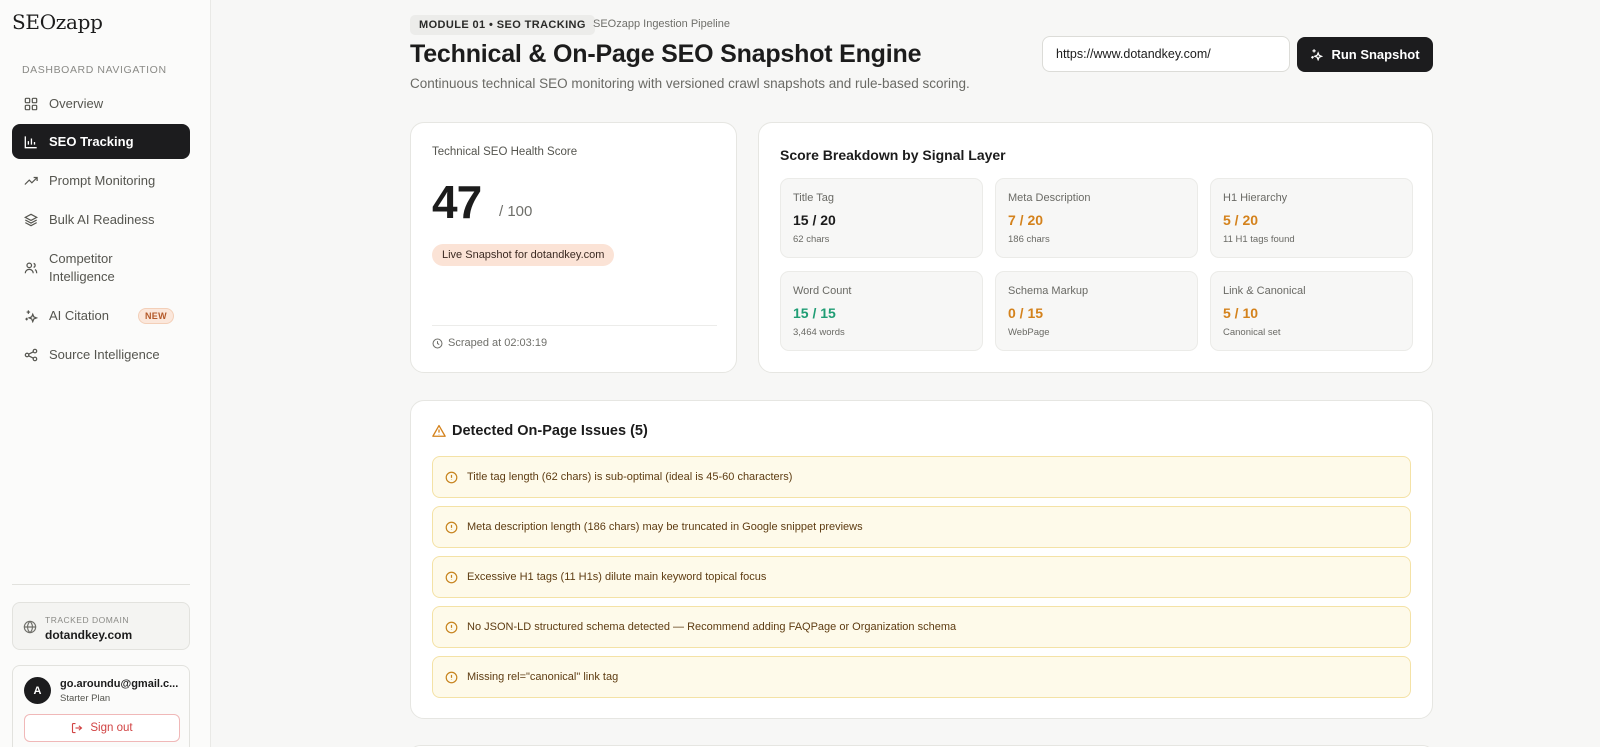  What do you see at coordinates (1241, 220) in the screenshot?
I see `metric-value: 5 / 20` at bounding box center [1241, 220].